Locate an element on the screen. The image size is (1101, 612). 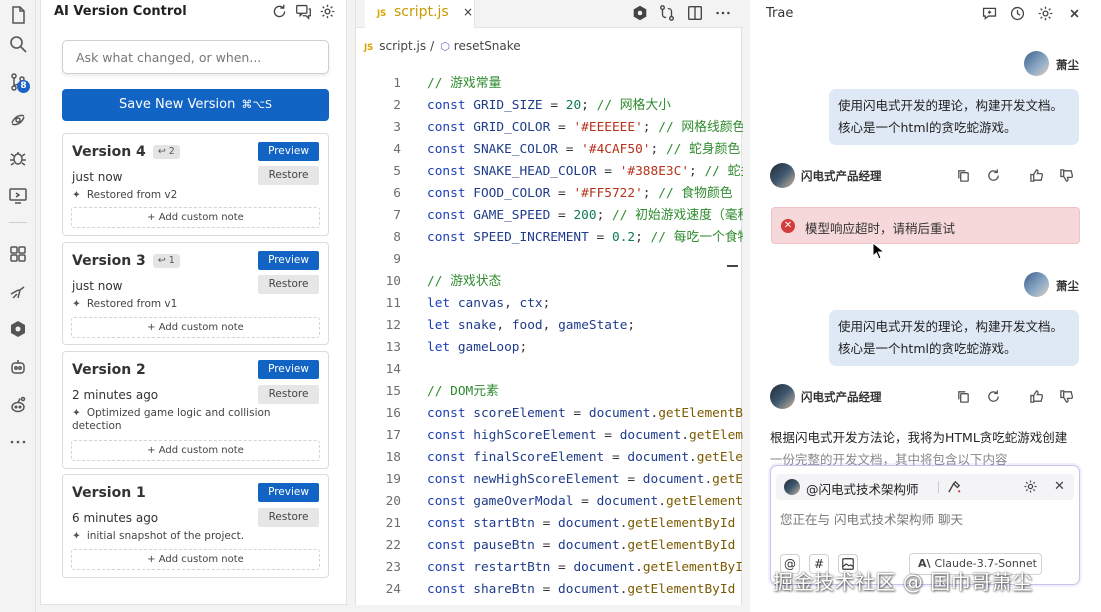
close-icon: ✕ is located at coordinates (1059, 486).